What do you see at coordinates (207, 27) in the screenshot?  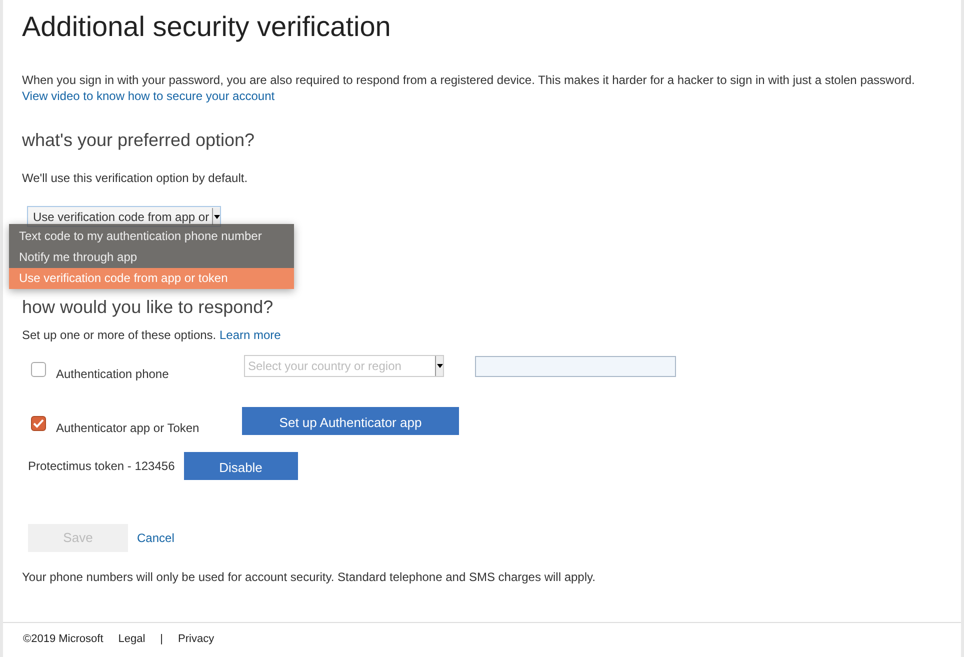 I see `page-title: Additional security verification` at bounding box center [207, 27].